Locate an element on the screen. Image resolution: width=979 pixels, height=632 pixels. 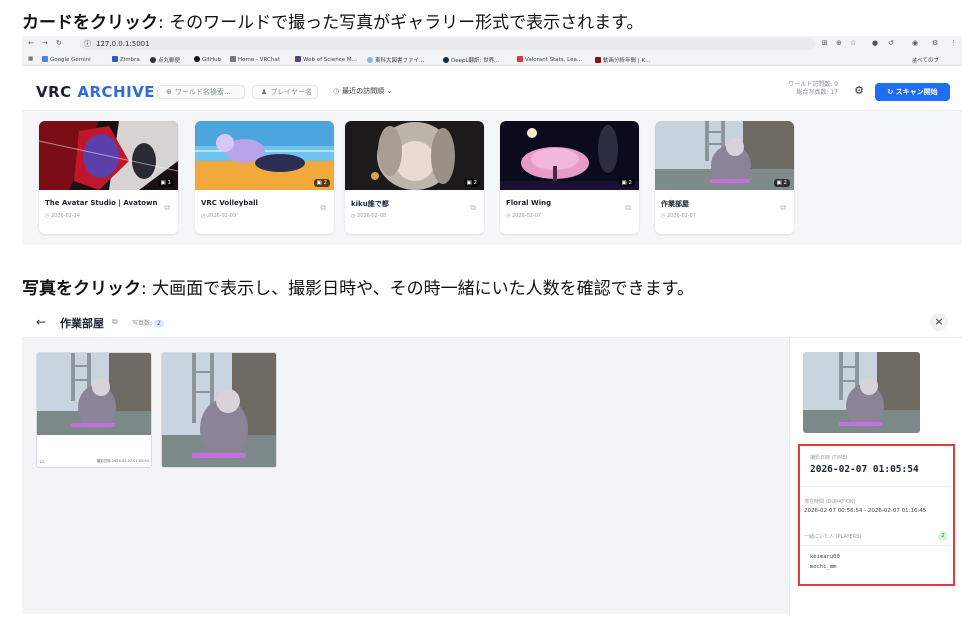
zimbra-icon is located at coordinates (115, 59).